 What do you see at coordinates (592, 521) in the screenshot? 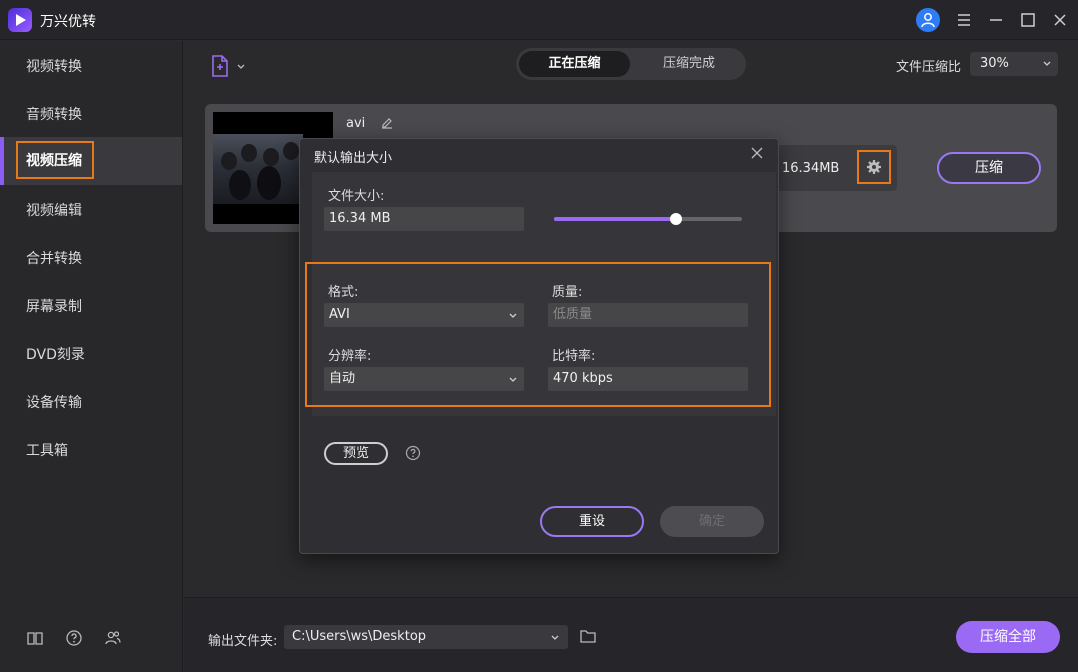
I see `reset-button: 重设` at bounding box center [592, 521].